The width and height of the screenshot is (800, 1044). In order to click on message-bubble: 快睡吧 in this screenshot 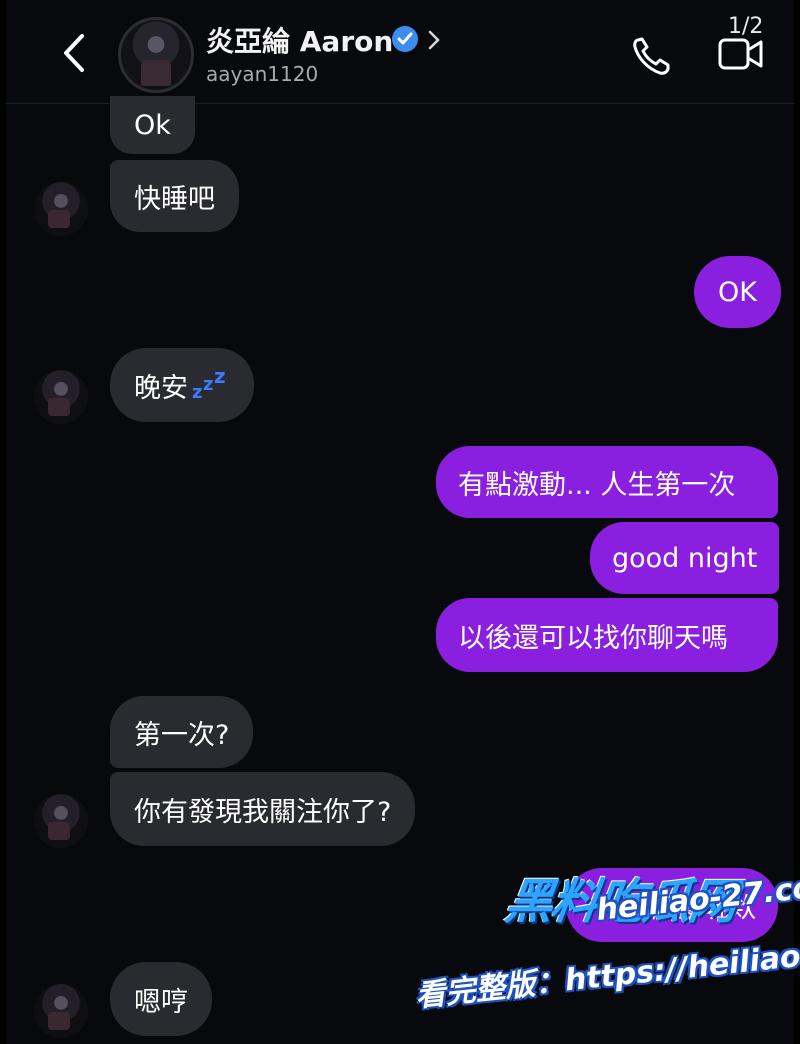, I will do `click(174, 196)`.